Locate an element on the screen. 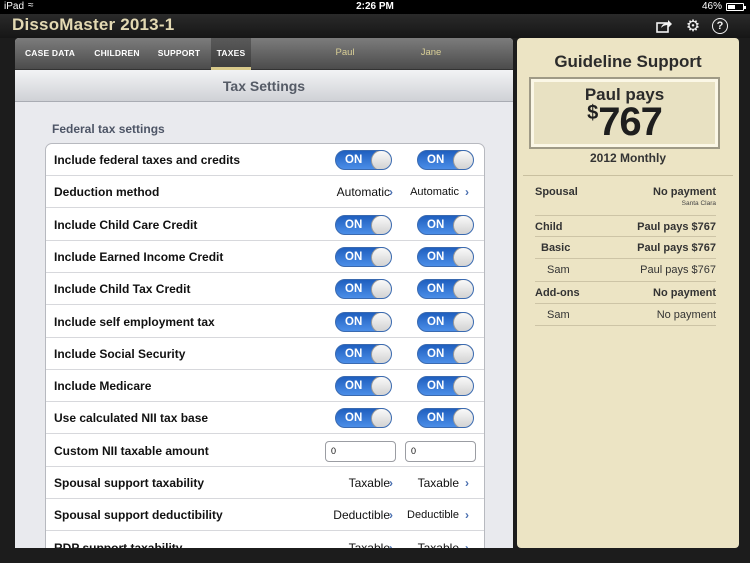 The image size is (750, 563). settings-row-label: Use calculated NII tax base is located at coordinates (131, 418).